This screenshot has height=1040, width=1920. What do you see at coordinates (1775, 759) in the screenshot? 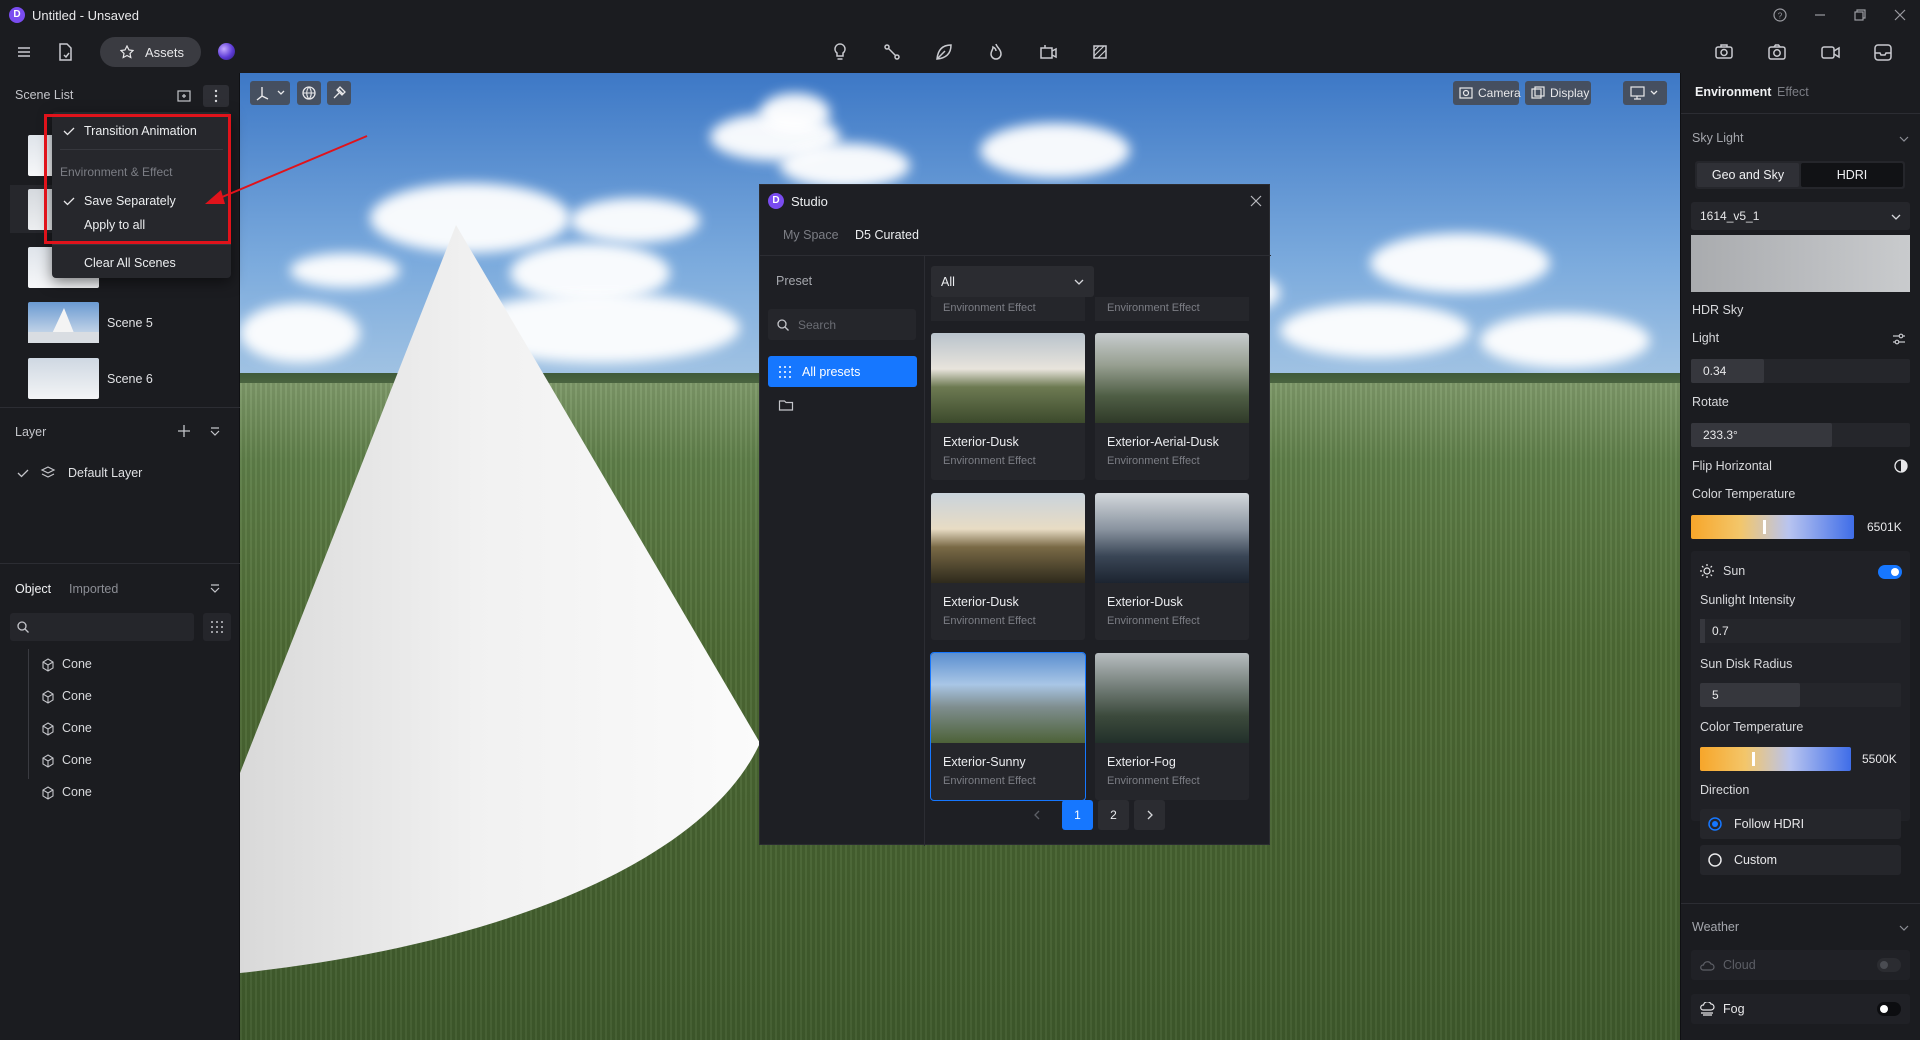
I see `sun-color-temperature-slider` at bounding box center [1775, 759].